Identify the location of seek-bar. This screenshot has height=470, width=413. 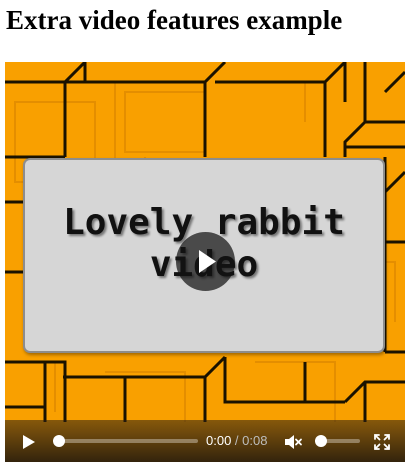
(127, 441).